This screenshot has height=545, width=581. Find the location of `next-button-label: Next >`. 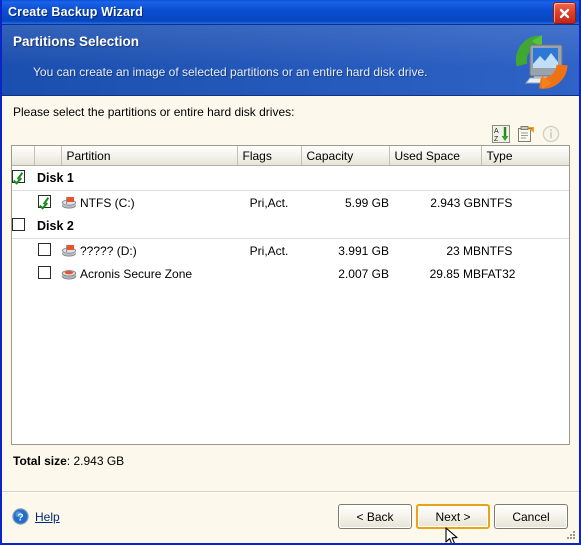

next-button-label: Next > is located at coordinates (453, 516).